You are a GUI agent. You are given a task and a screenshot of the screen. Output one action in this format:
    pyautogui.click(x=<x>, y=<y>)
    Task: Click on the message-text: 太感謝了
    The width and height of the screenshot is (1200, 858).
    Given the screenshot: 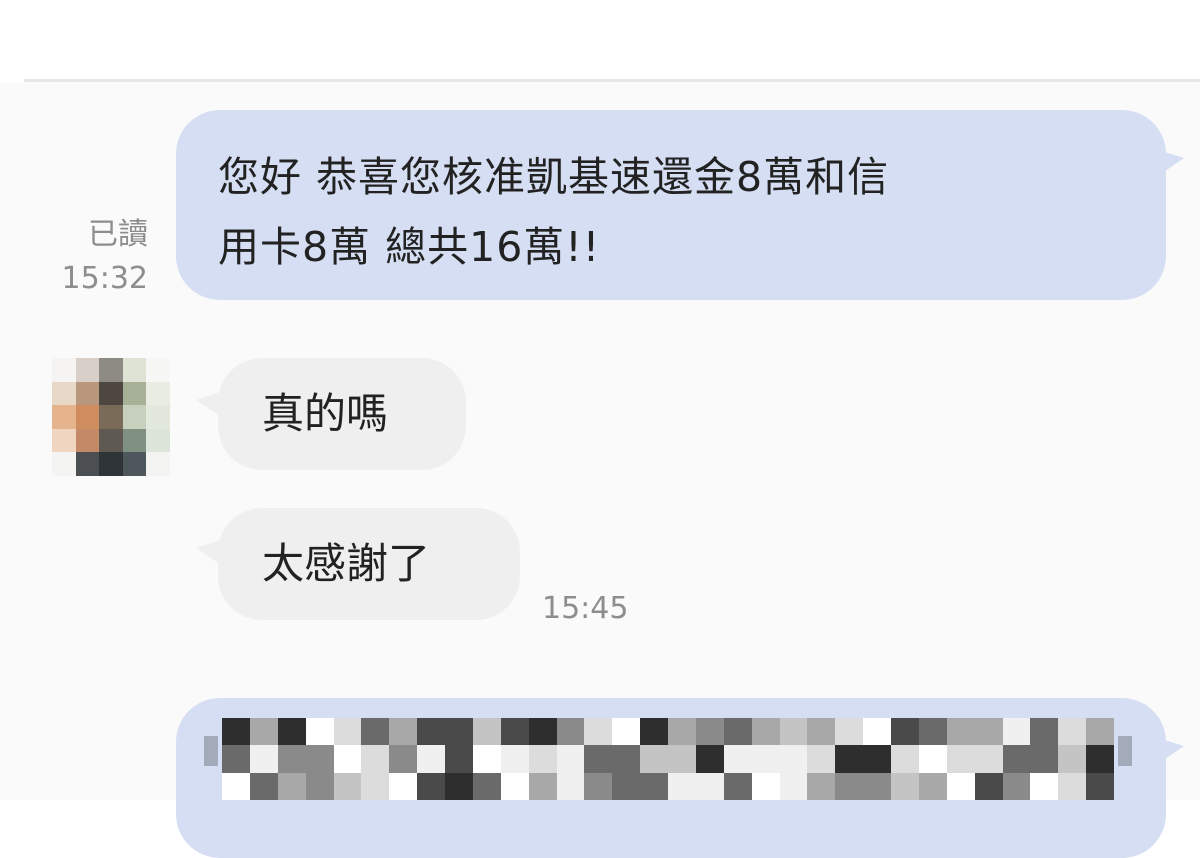 What is the action you would take?
    pyautogui.click(x=346, y=563)
    